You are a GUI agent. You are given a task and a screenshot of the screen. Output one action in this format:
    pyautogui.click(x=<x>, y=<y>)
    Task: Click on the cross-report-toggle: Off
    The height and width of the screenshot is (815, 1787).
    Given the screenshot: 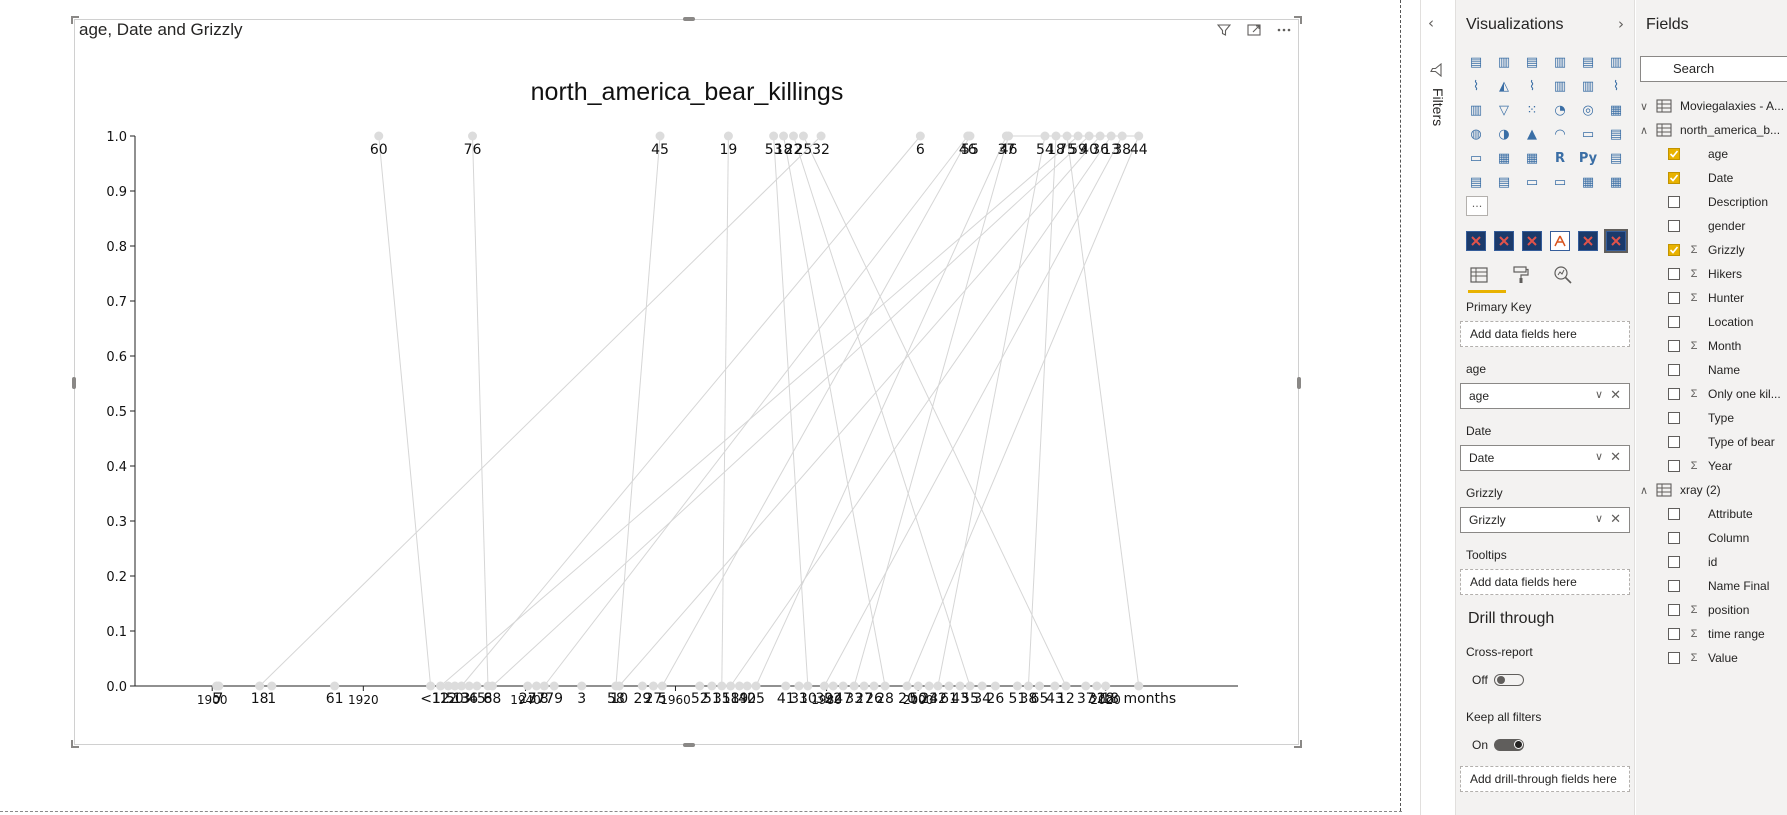 What is the action you would take?
    pyautogui.click(x=1498, y=680)
    